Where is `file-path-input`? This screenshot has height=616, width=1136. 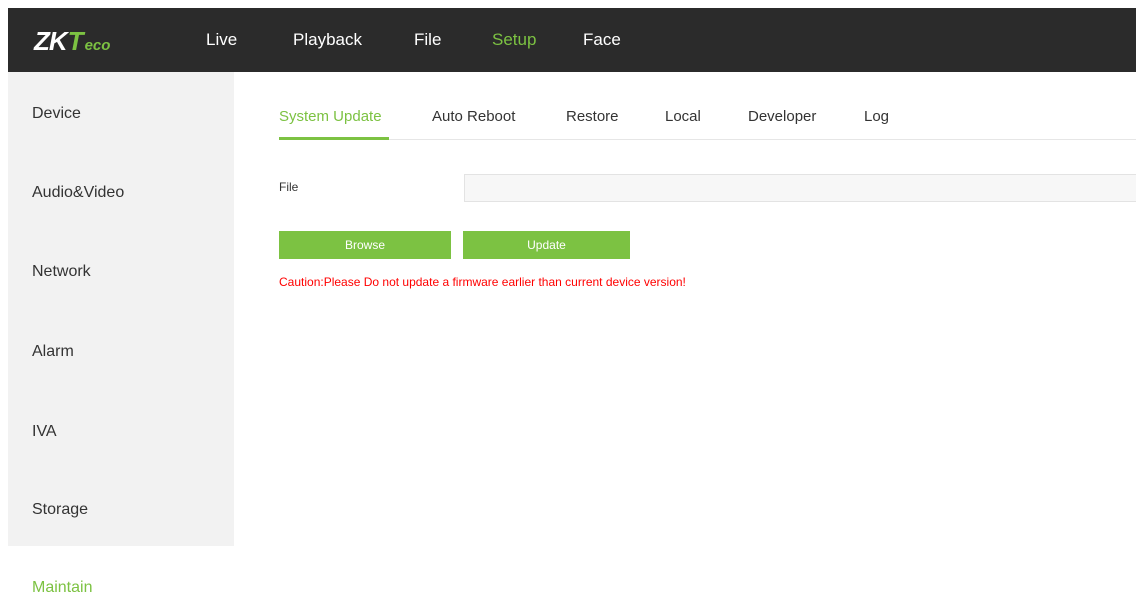
file-path-input is located at coordinates (800, 188).